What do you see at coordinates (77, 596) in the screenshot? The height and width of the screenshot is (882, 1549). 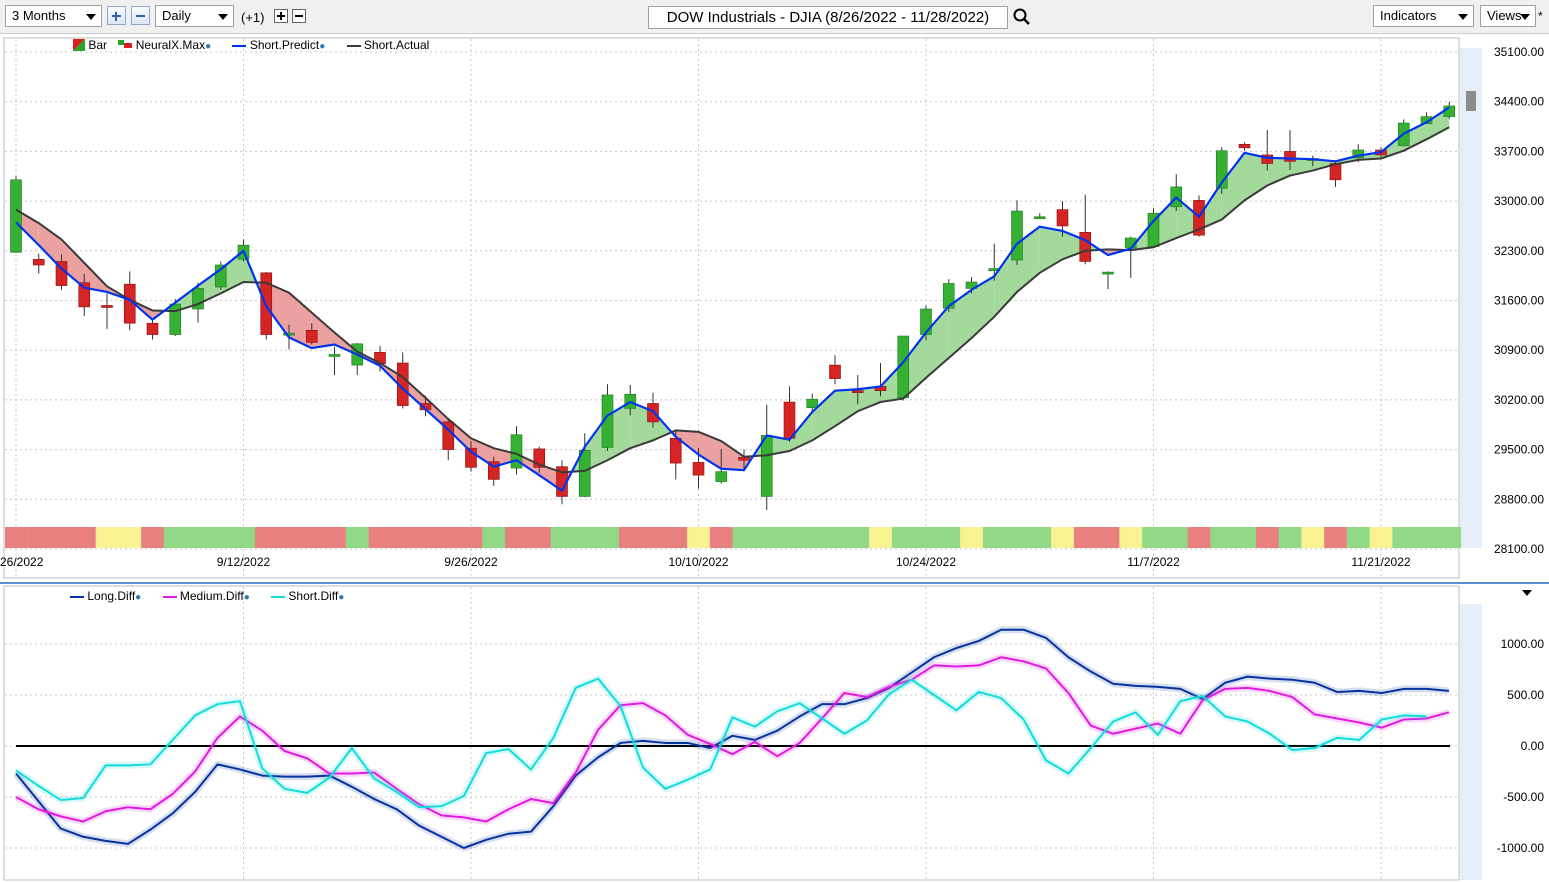 I see `long-diff-legend-line` at bounding box center [77, 596].